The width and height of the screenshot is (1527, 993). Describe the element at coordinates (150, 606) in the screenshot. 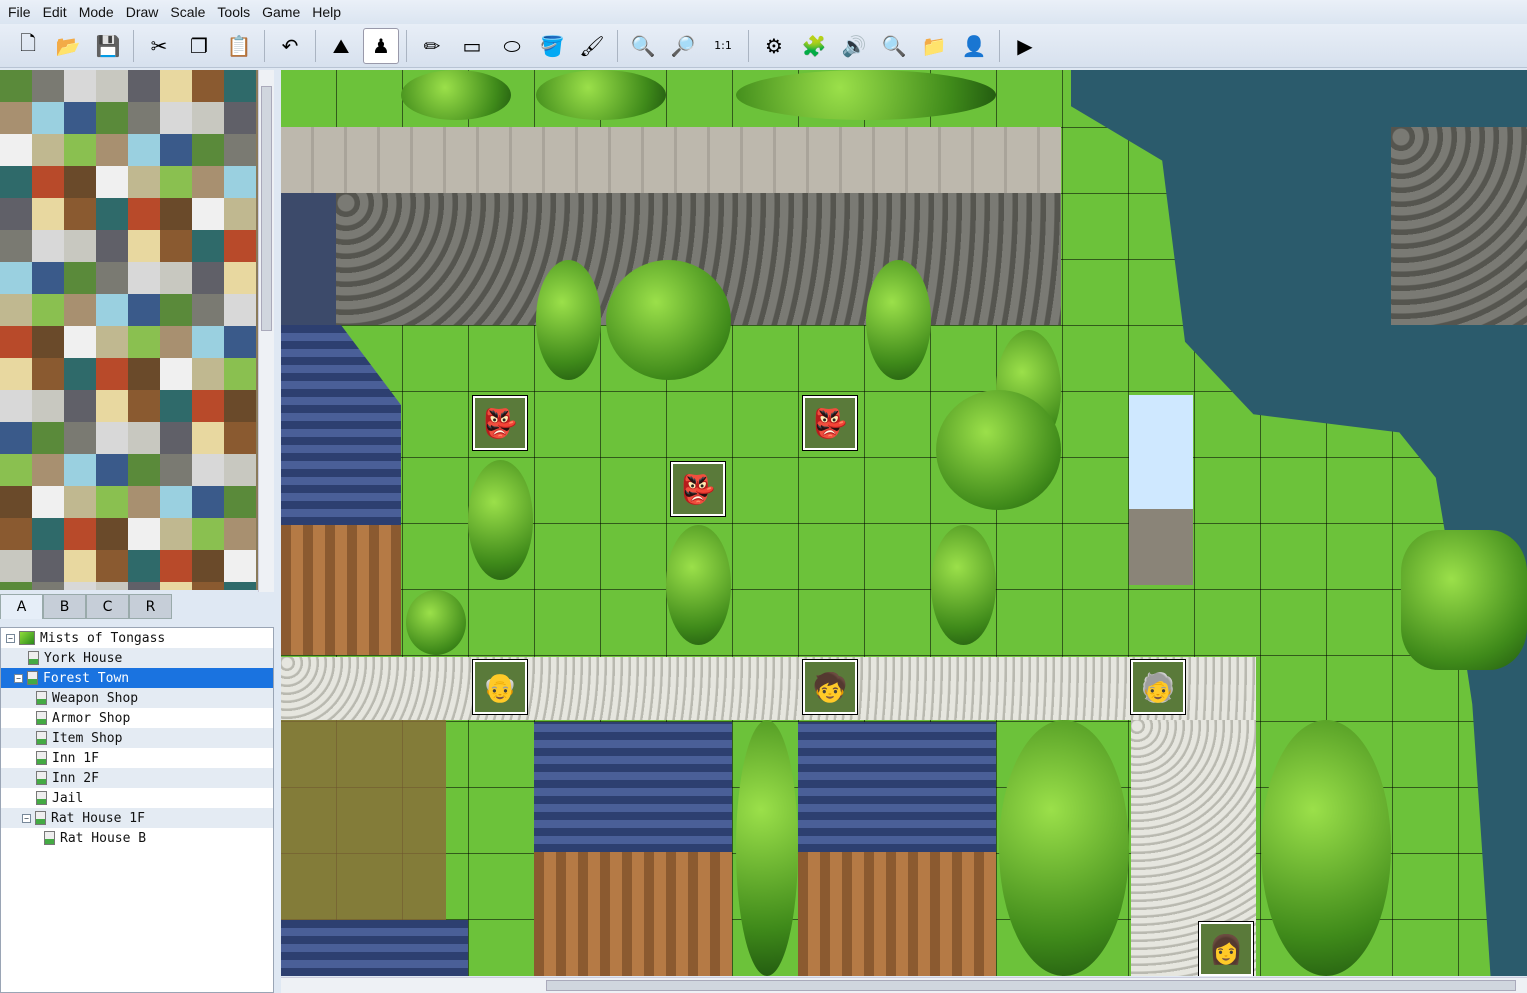

I see `tab-r: R` at that location.